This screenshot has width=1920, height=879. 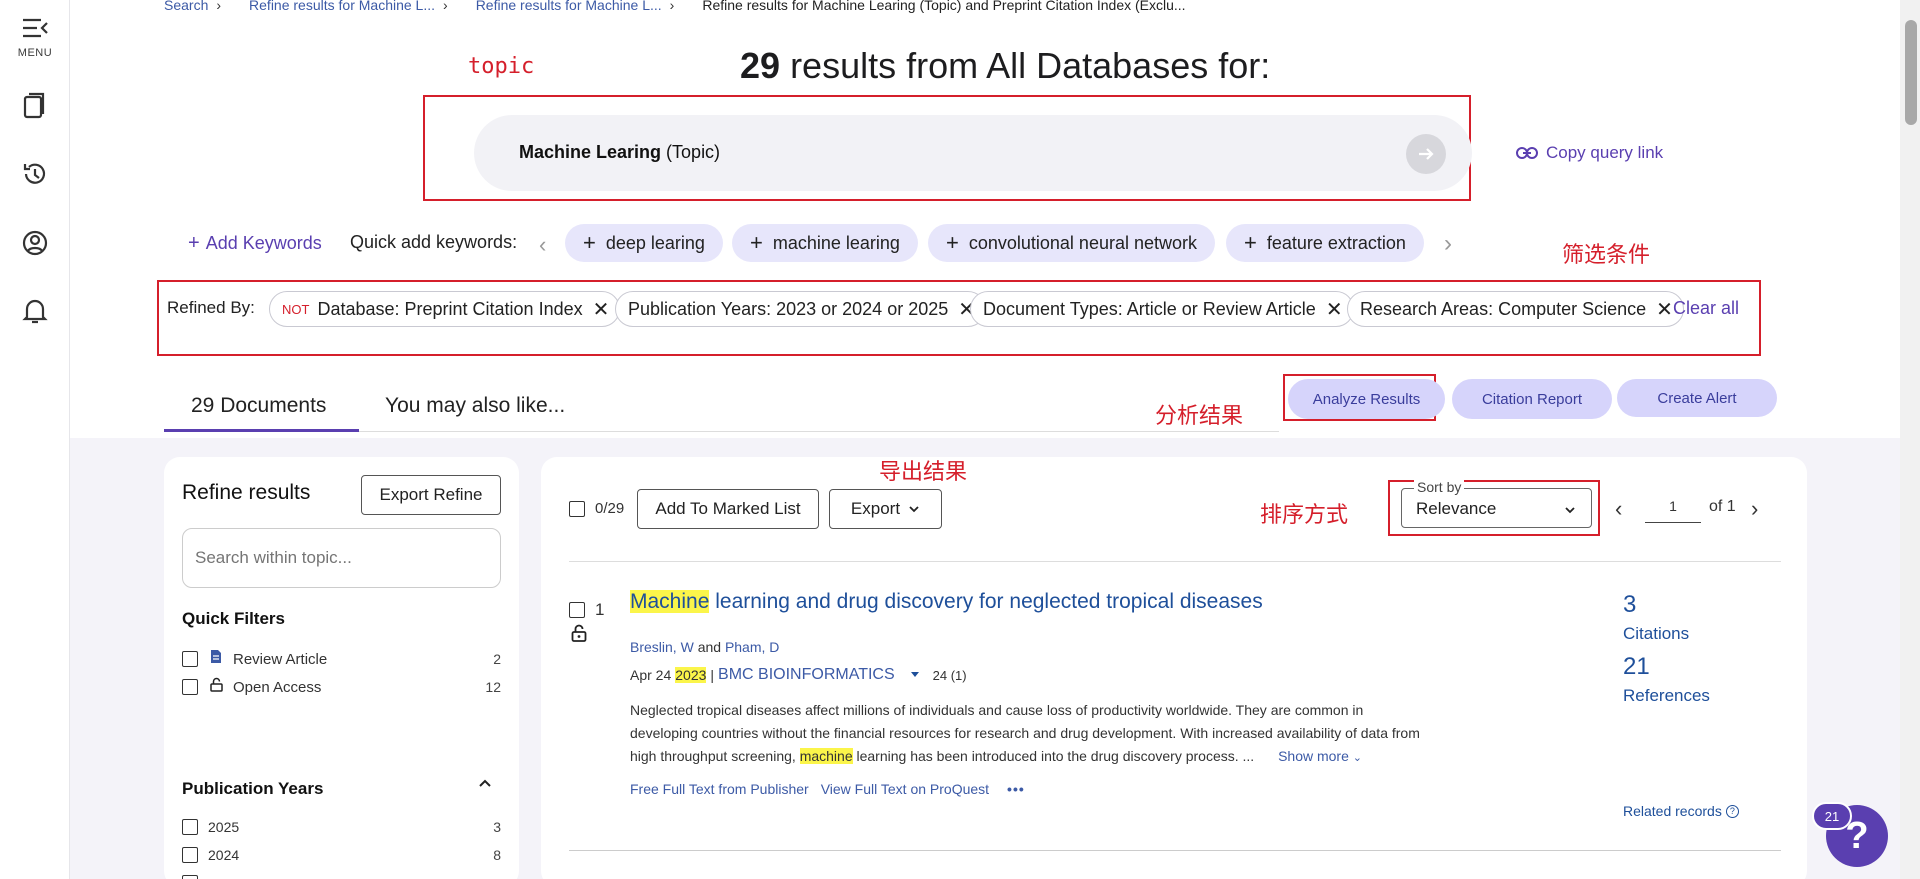 What do you see at coordinates (1426, 154) in the screenshot?
I see `search-submit-button` at bounding box center [1426, 154].